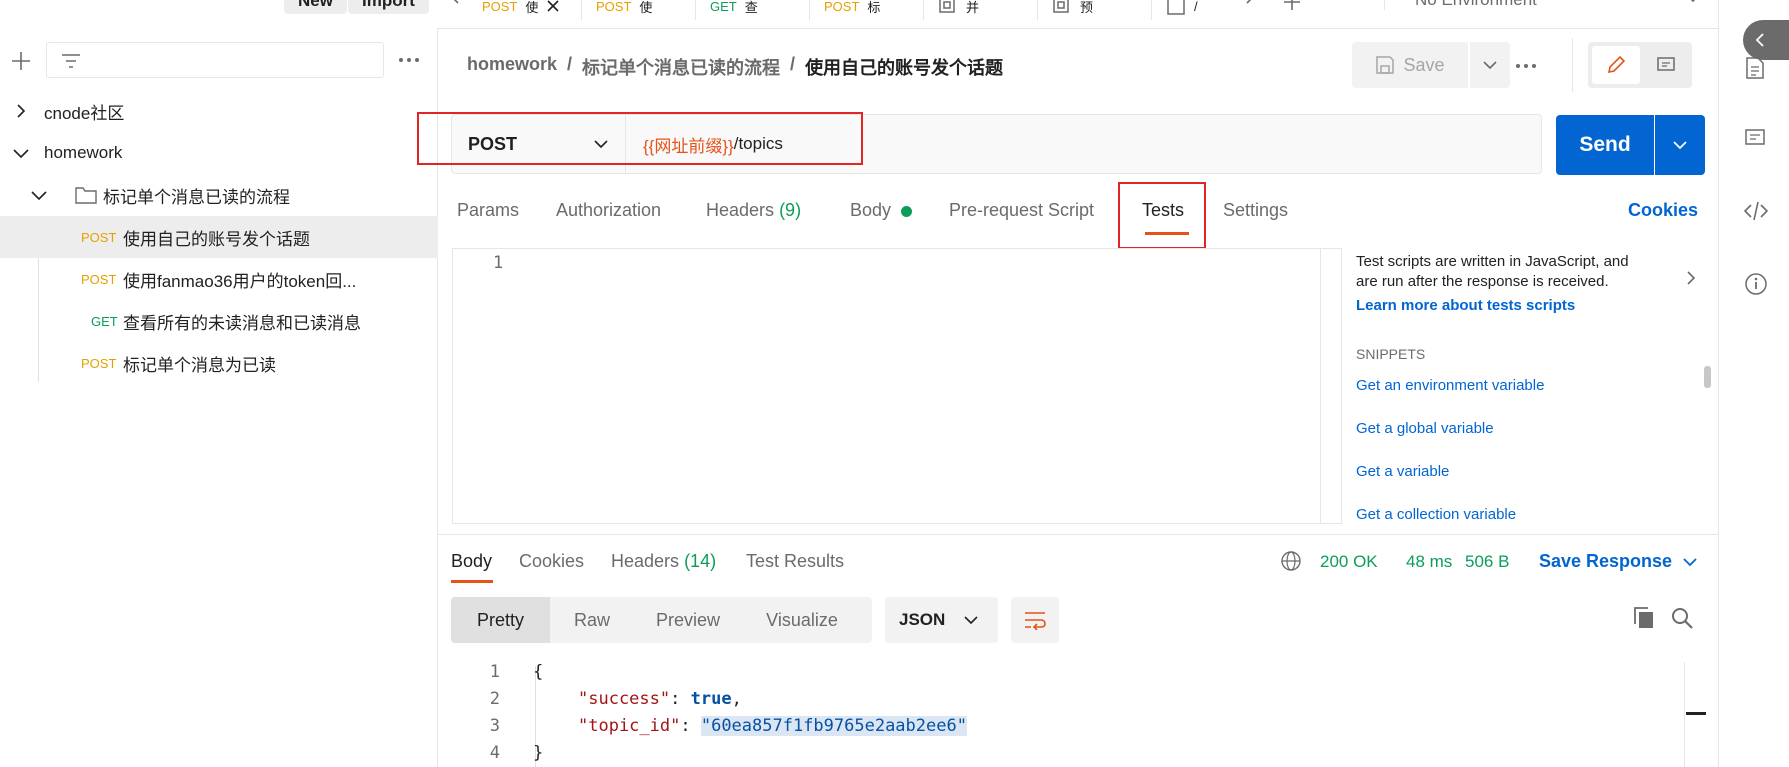 Image resolution: width=1789 pixels, height=767 pixels. I want to click on response-tab-headers: Headers (14), so click(663, 561).